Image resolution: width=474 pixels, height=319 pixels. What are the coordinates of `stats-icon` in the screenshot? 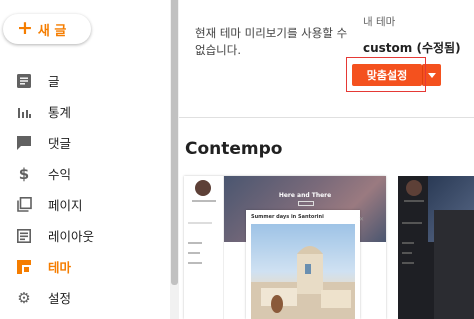 It's located at (24, 112).